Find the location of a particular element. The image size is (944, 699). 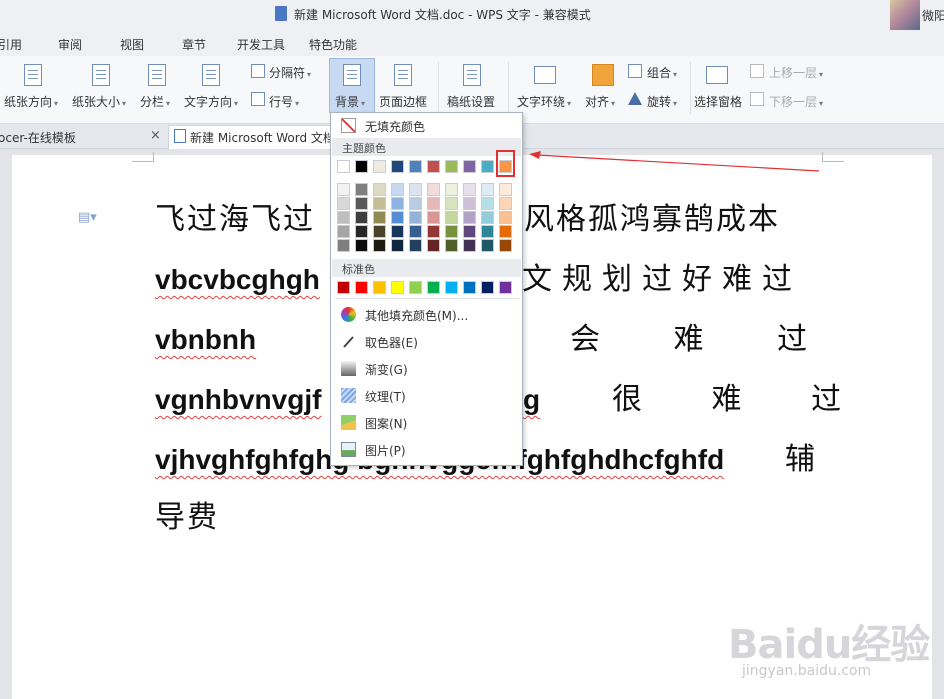

document-line: 辅 is located at coordinates (801, 460).